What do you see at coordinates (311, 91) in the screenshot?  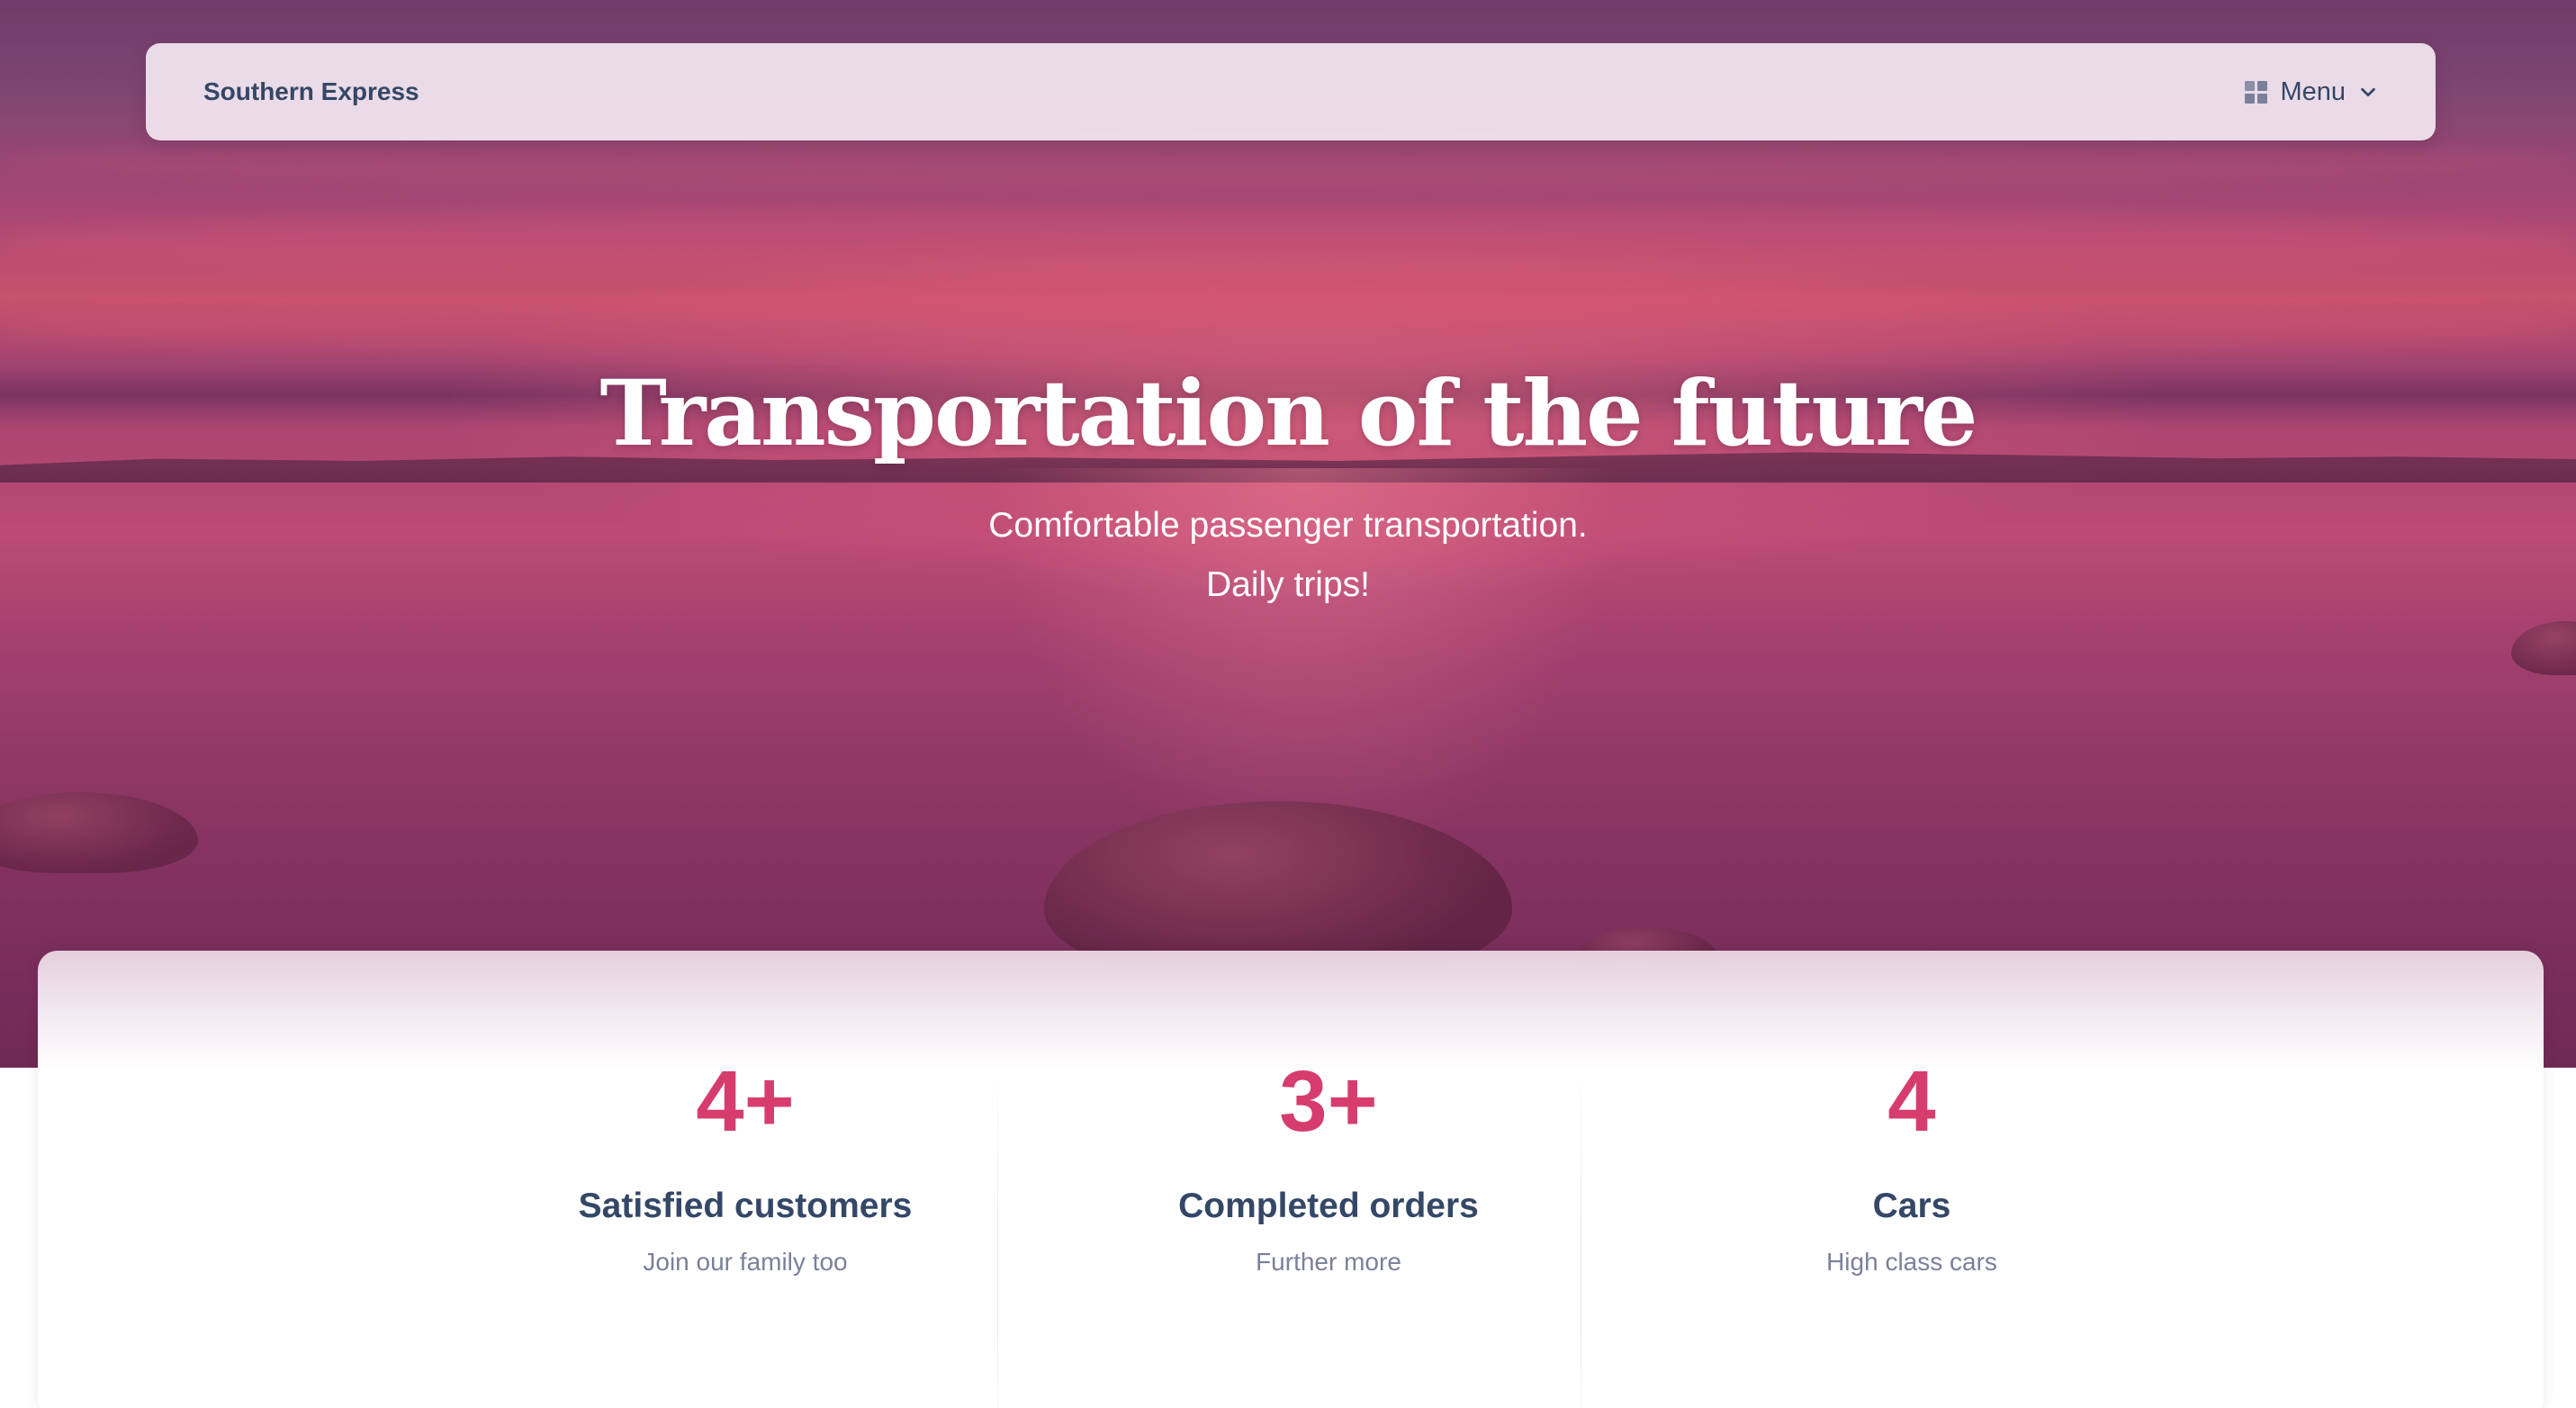 I see `brand-link: Southern Express` at bounding box center [311, 91].